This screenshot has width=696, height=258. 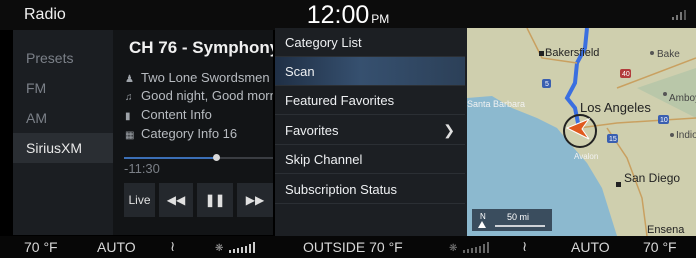 What do you see at coordinates (518, 217) in the screenshot?
I see `map-scale-label: 50 mi` at bounding box center [518, 217].